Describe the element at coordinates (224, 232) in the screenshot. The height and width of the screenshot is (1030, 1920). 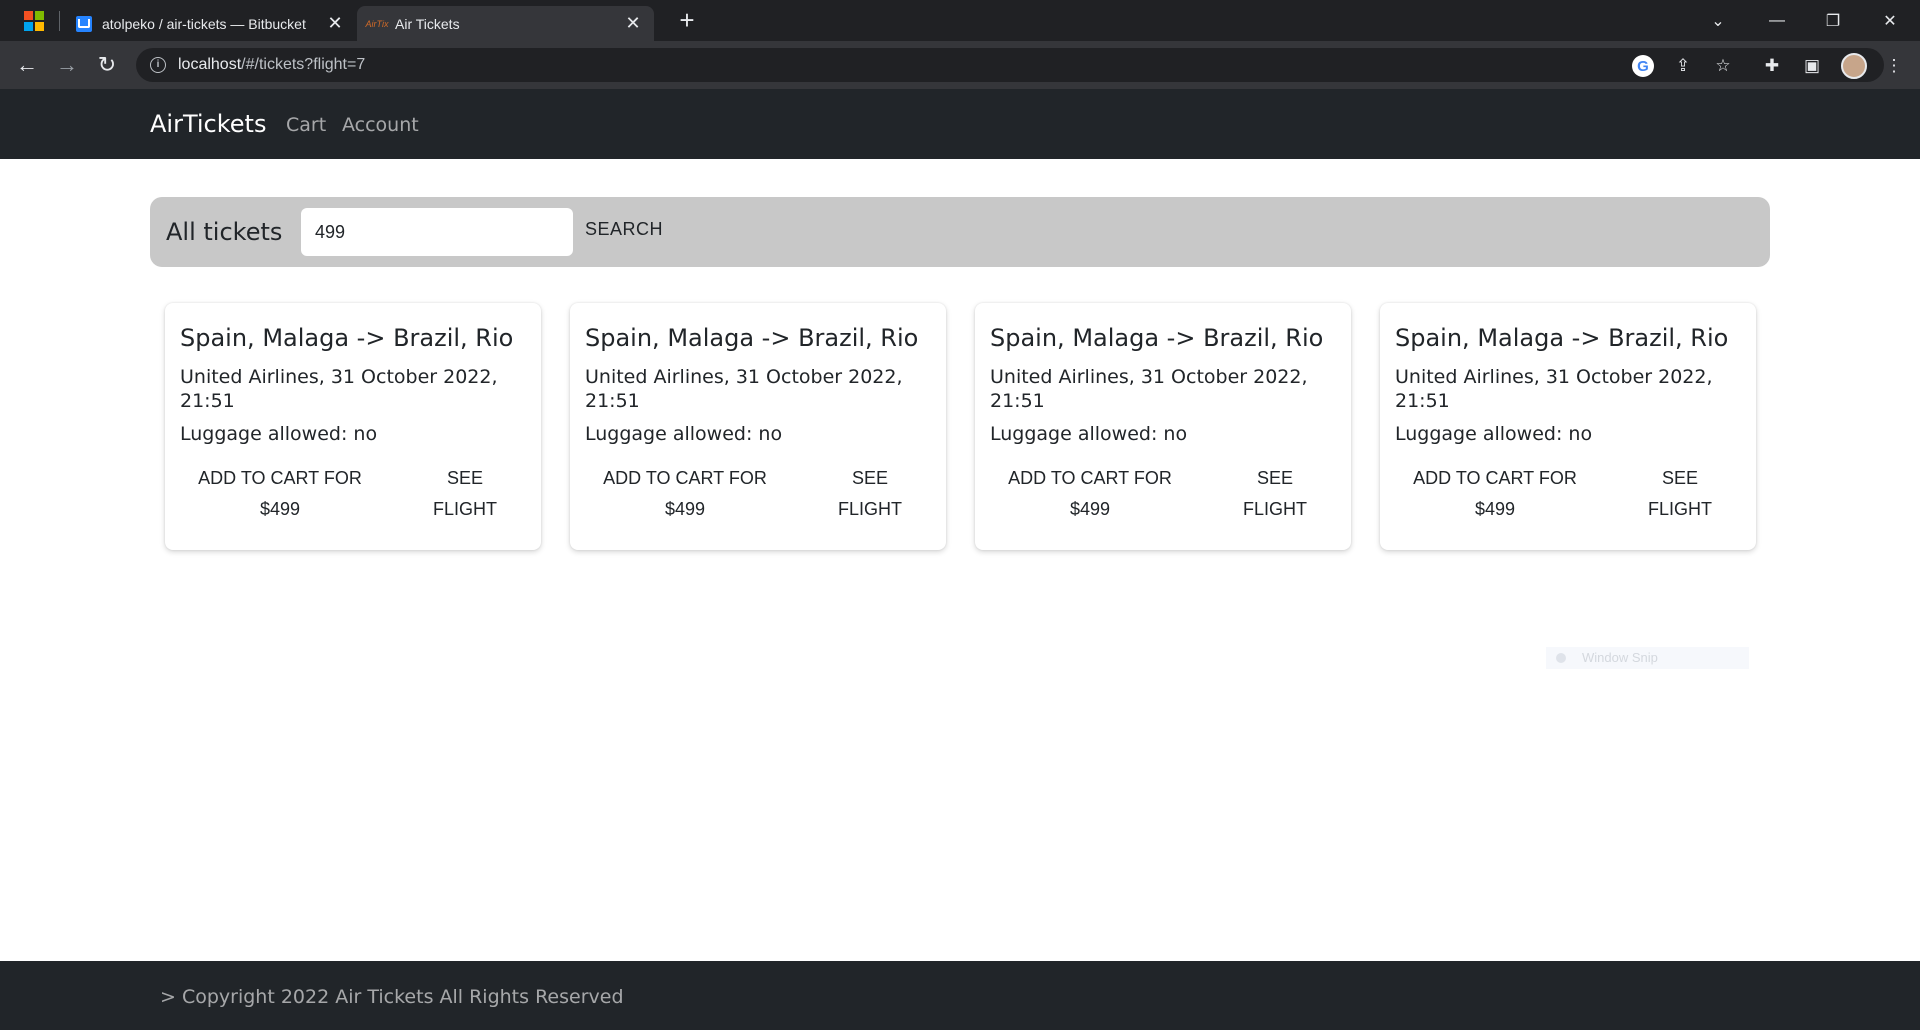
I see `page-title: All tickets` at that location.